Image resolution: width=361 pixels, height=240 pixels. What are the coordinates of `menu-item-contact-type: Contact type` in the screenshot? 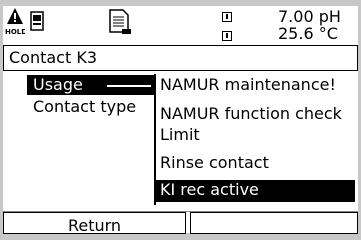 It's located at (84, 107).